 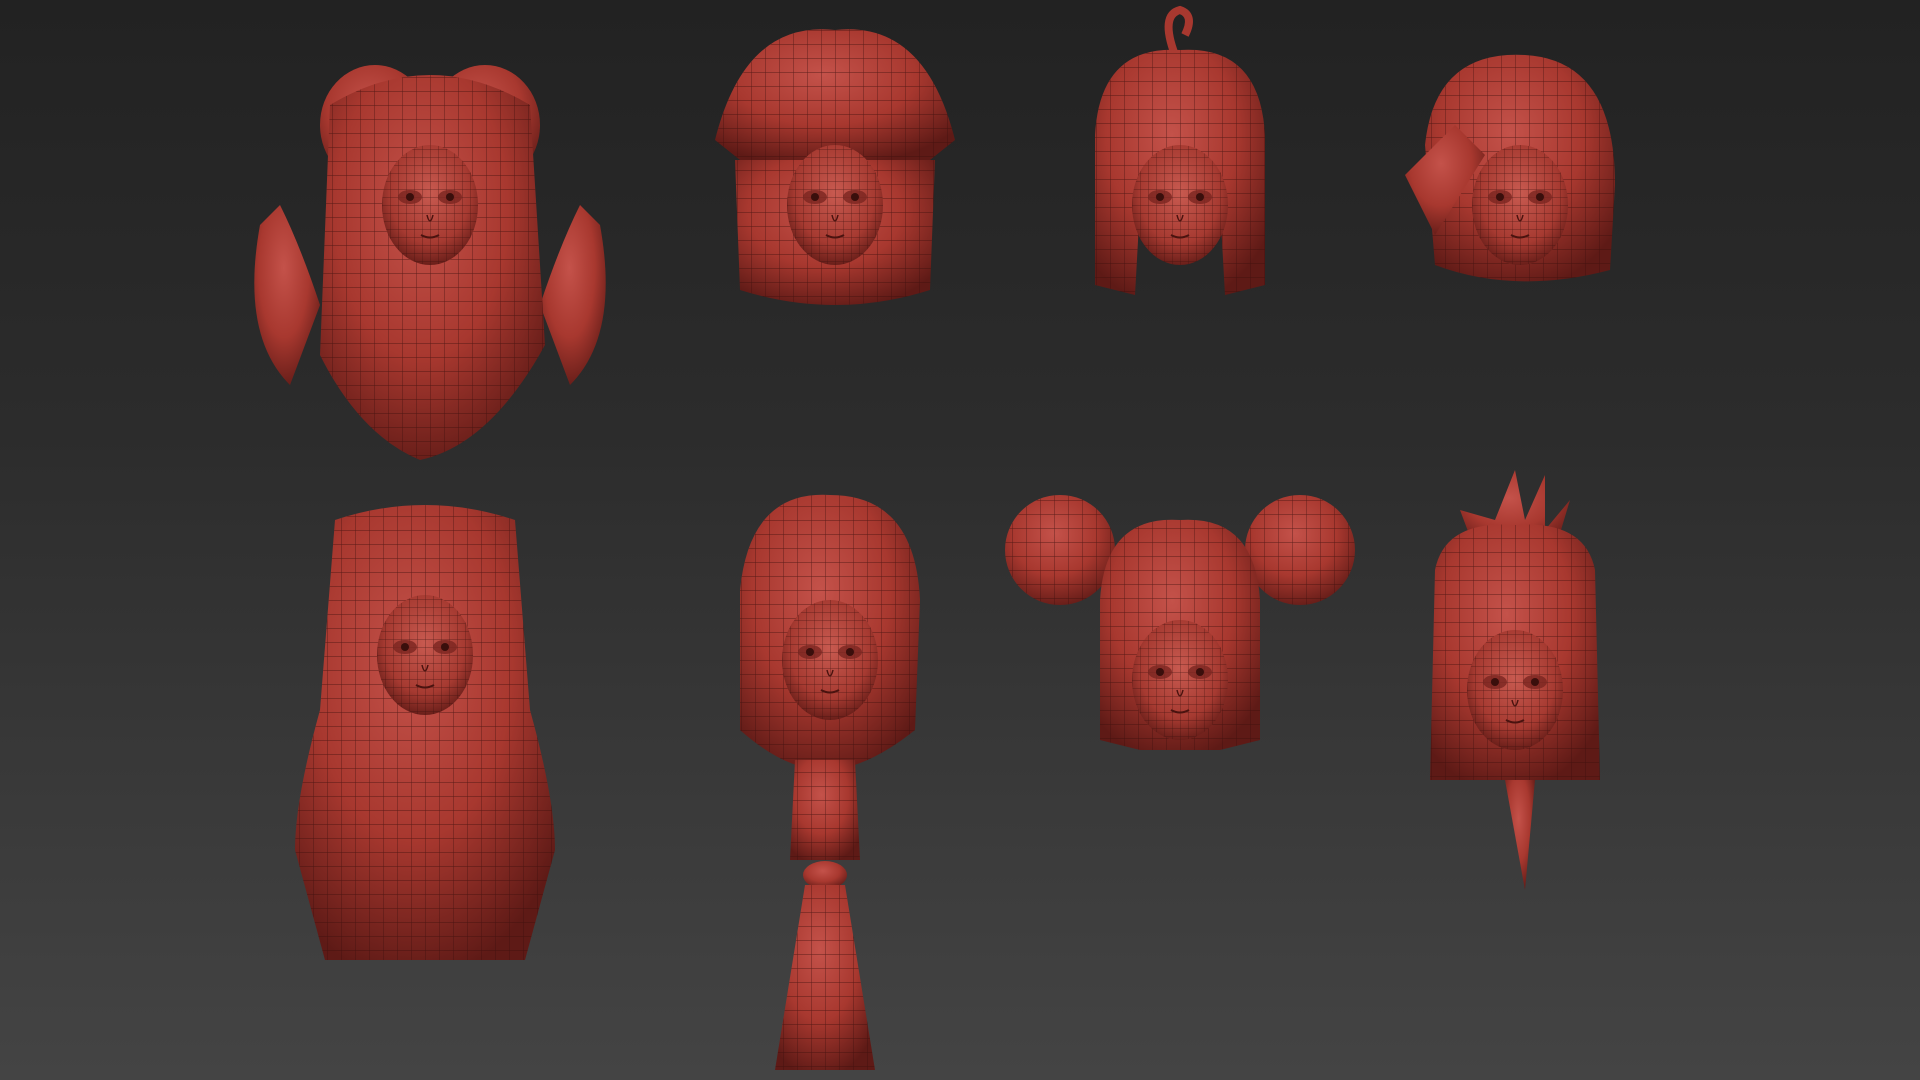 What do you see at coordinates (1510, 168) in the screenshot?
I see `head-model-side-swept` at bounding box center [1510, 168].